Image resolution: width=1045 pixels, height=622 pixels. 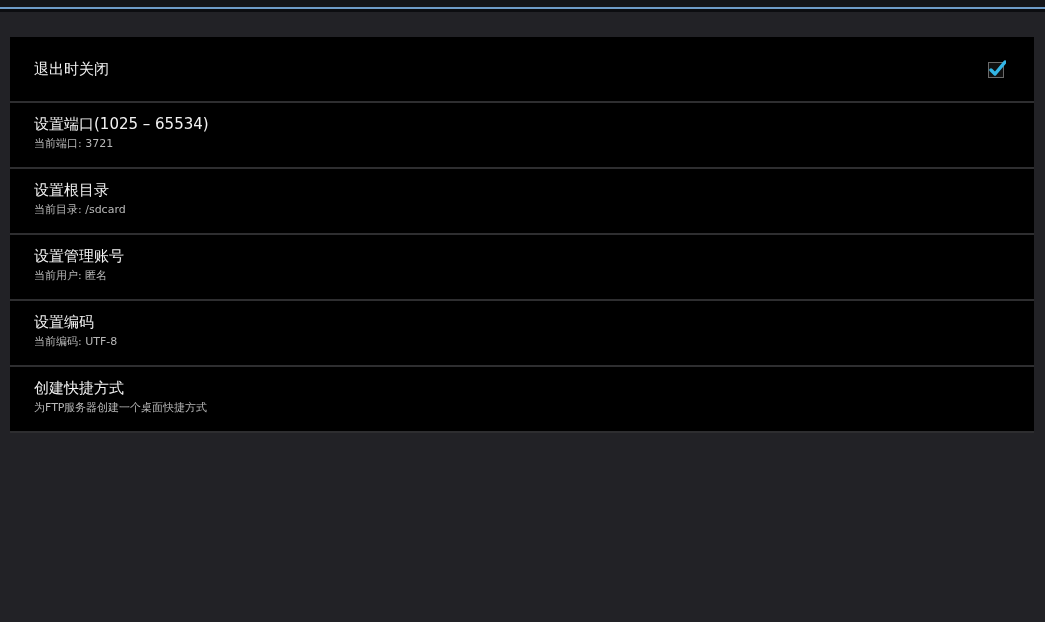 What do you see at coordinates (80, 210) in the screenshot?
I see `setting-summary: 当前目录: /sdcard` at bounding box center [80, 210].